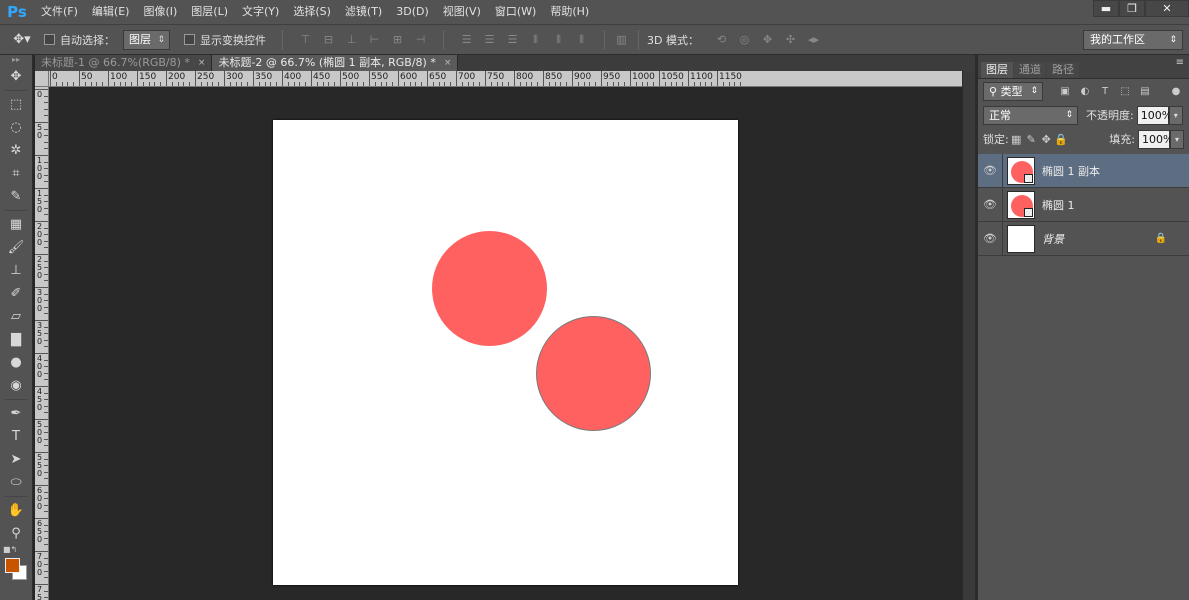  I want to click on dodge-tool-icon: ◉, so click(16, 385).